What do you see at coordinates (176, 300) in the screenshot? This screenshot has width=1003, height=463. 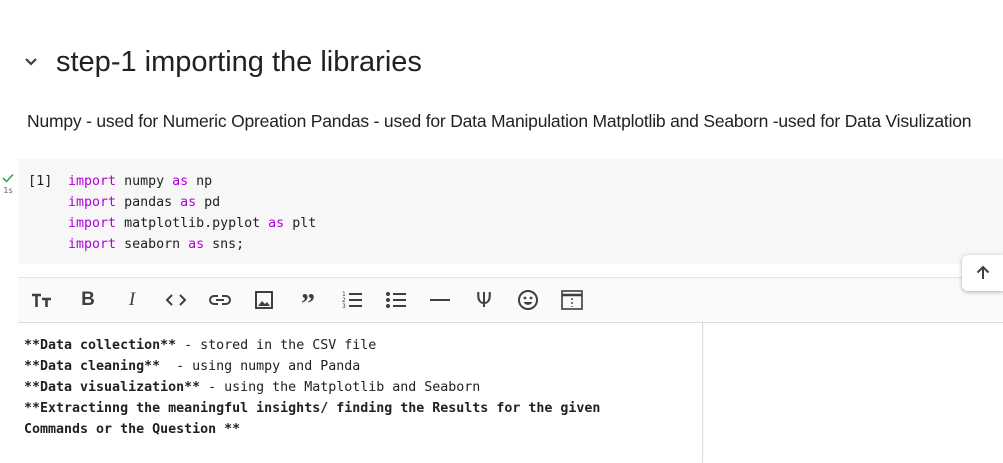 I see `code-icon` at bounding box center [176, 300].